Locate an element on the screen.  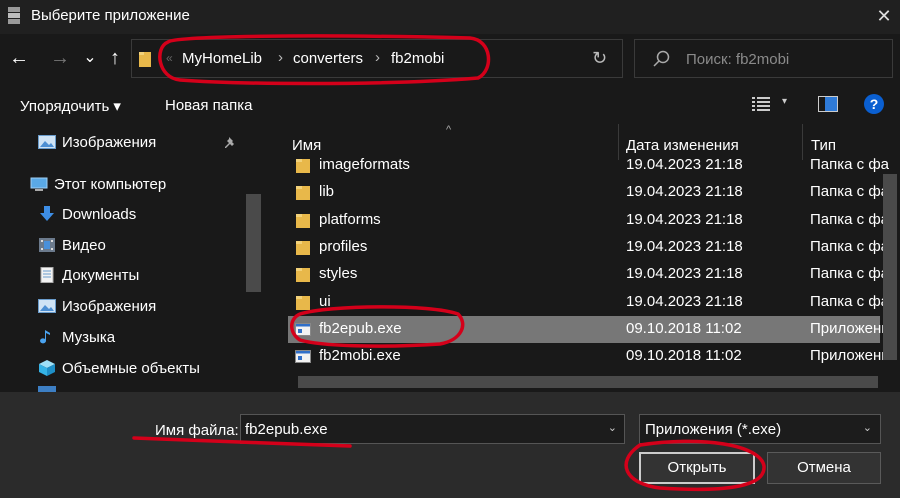
table-row: platforms 19.04.2023 21:18 Папка с фа is located at coordinates (588, 220).